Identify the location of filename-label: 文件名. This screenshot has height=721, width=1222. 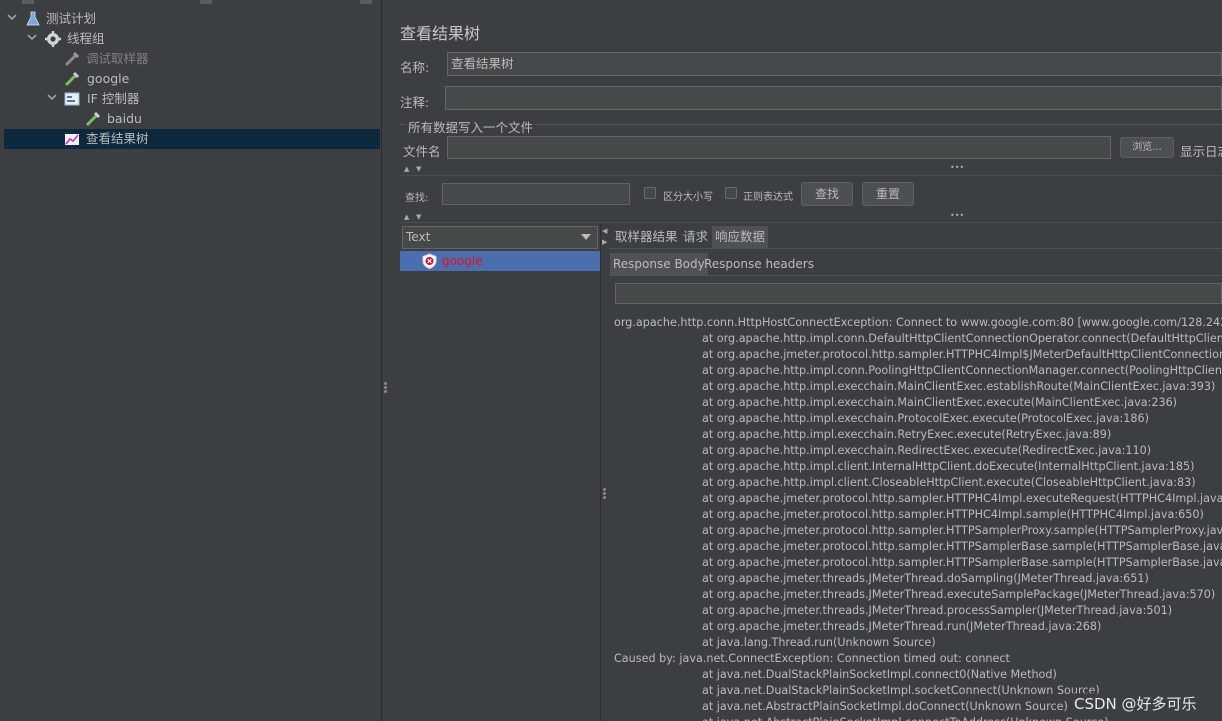
(422, 151).